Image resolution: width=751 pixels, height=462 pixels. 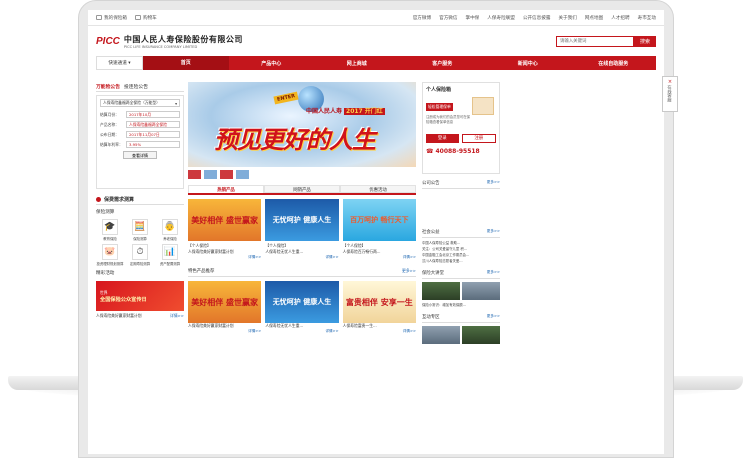 I want to click on product-card: 富贵相伴 安享一生 人保寿险富贵一生... 详情>>, so click(x=379, y=307).